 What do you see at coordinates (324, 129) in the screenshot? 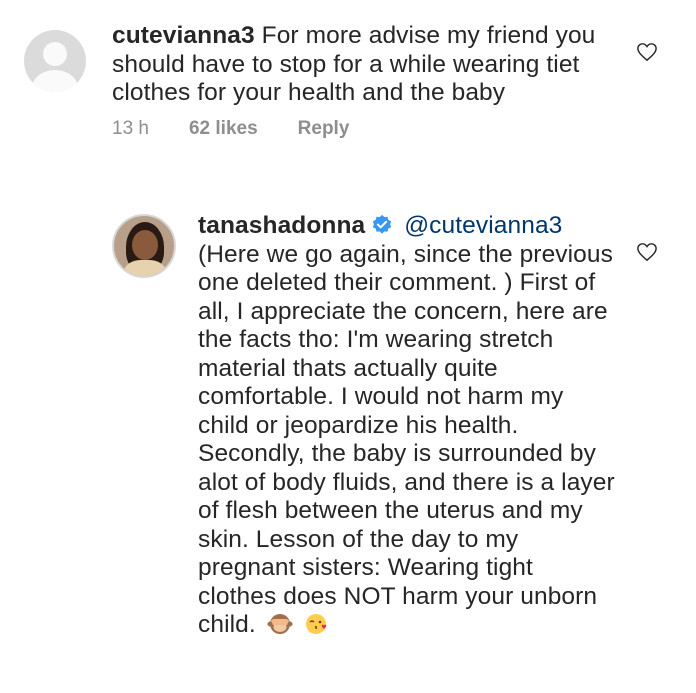
I see `reply-button: Reply` at bounding box center [324, 129].